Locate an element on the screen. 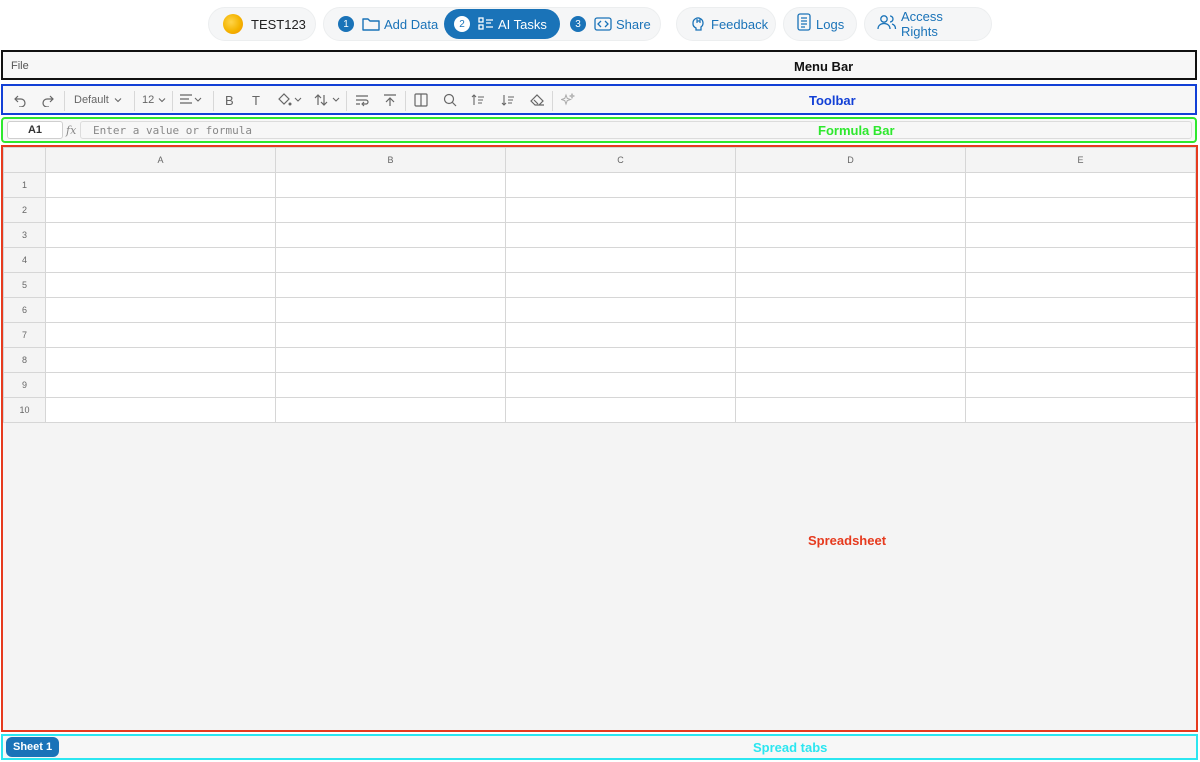  row-header: 10 is located at coordinates (24, 410).